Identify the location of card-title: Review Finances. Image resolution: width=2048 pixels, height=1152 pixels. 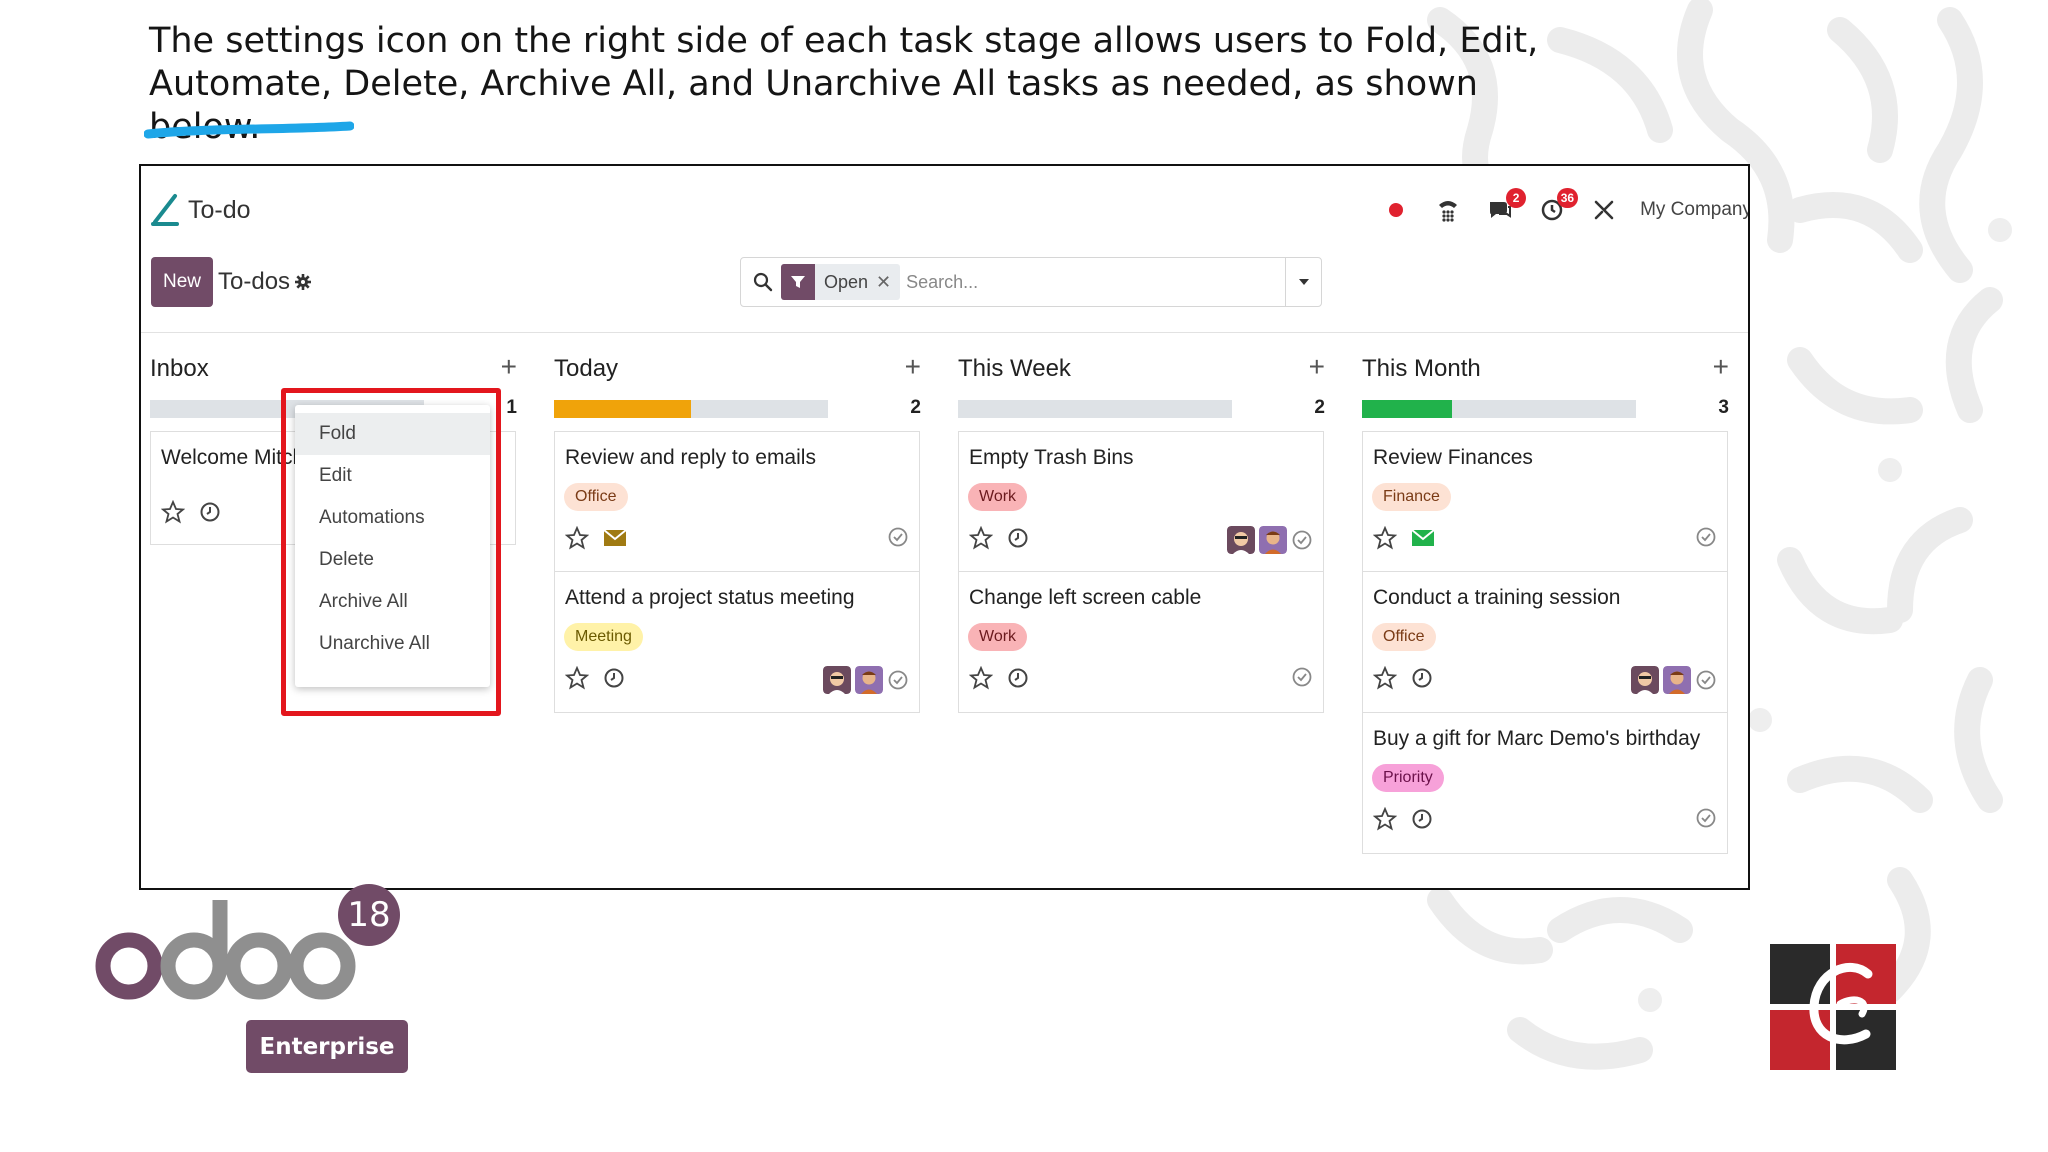
(1453, 457).